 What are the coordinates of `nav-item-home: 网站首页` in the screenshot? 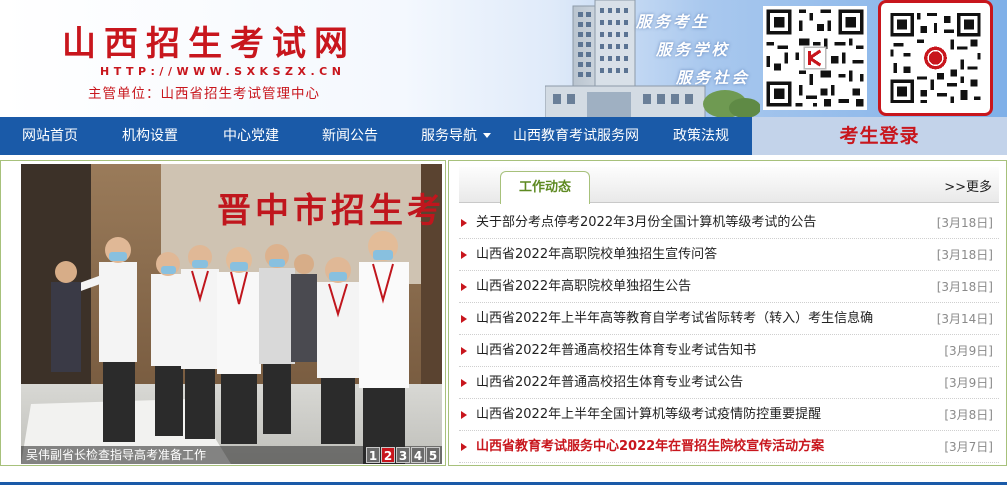 It's located at (50, 136).